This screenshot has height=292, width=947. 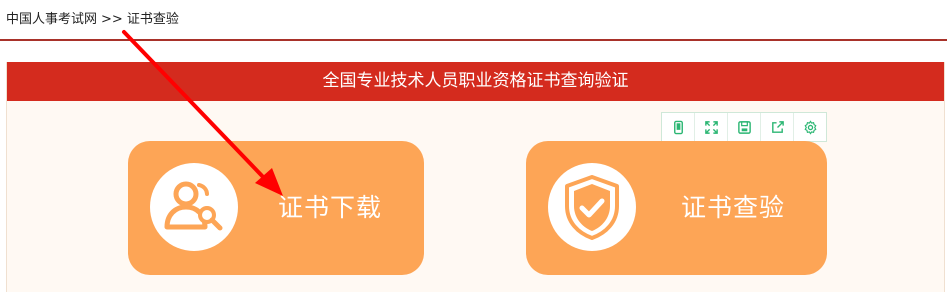 I want to click on certificate-download-button: 证书下载, so click(x=276, y=208).